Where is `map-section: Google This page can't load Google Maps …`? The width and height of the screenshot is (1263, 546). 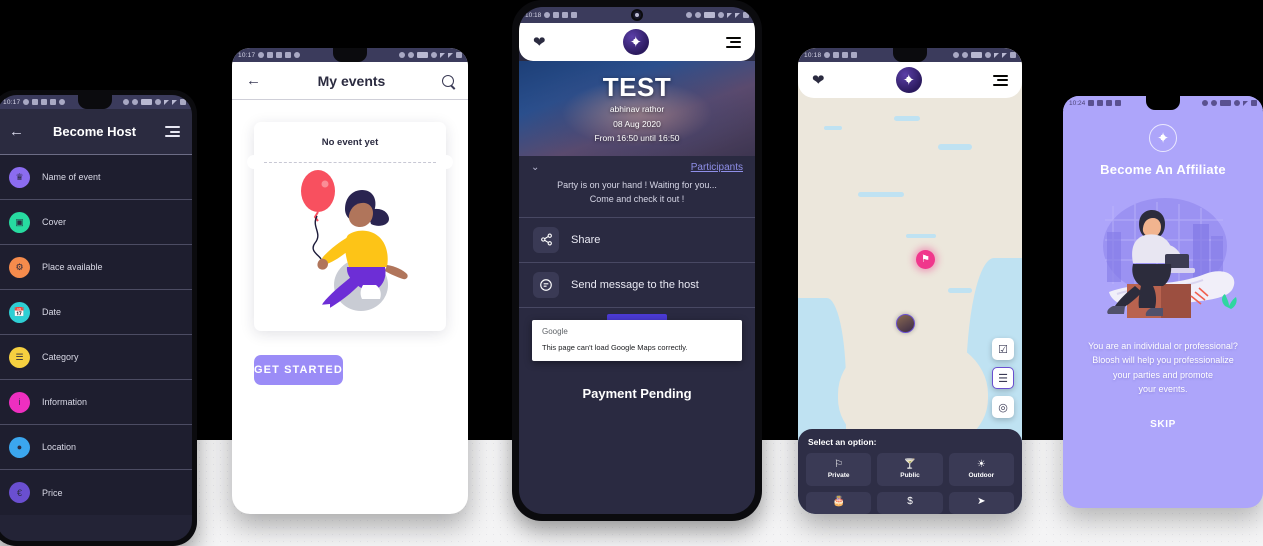 map-section: Google This page can't load Google Maps … is located at coordinates (637, 361).